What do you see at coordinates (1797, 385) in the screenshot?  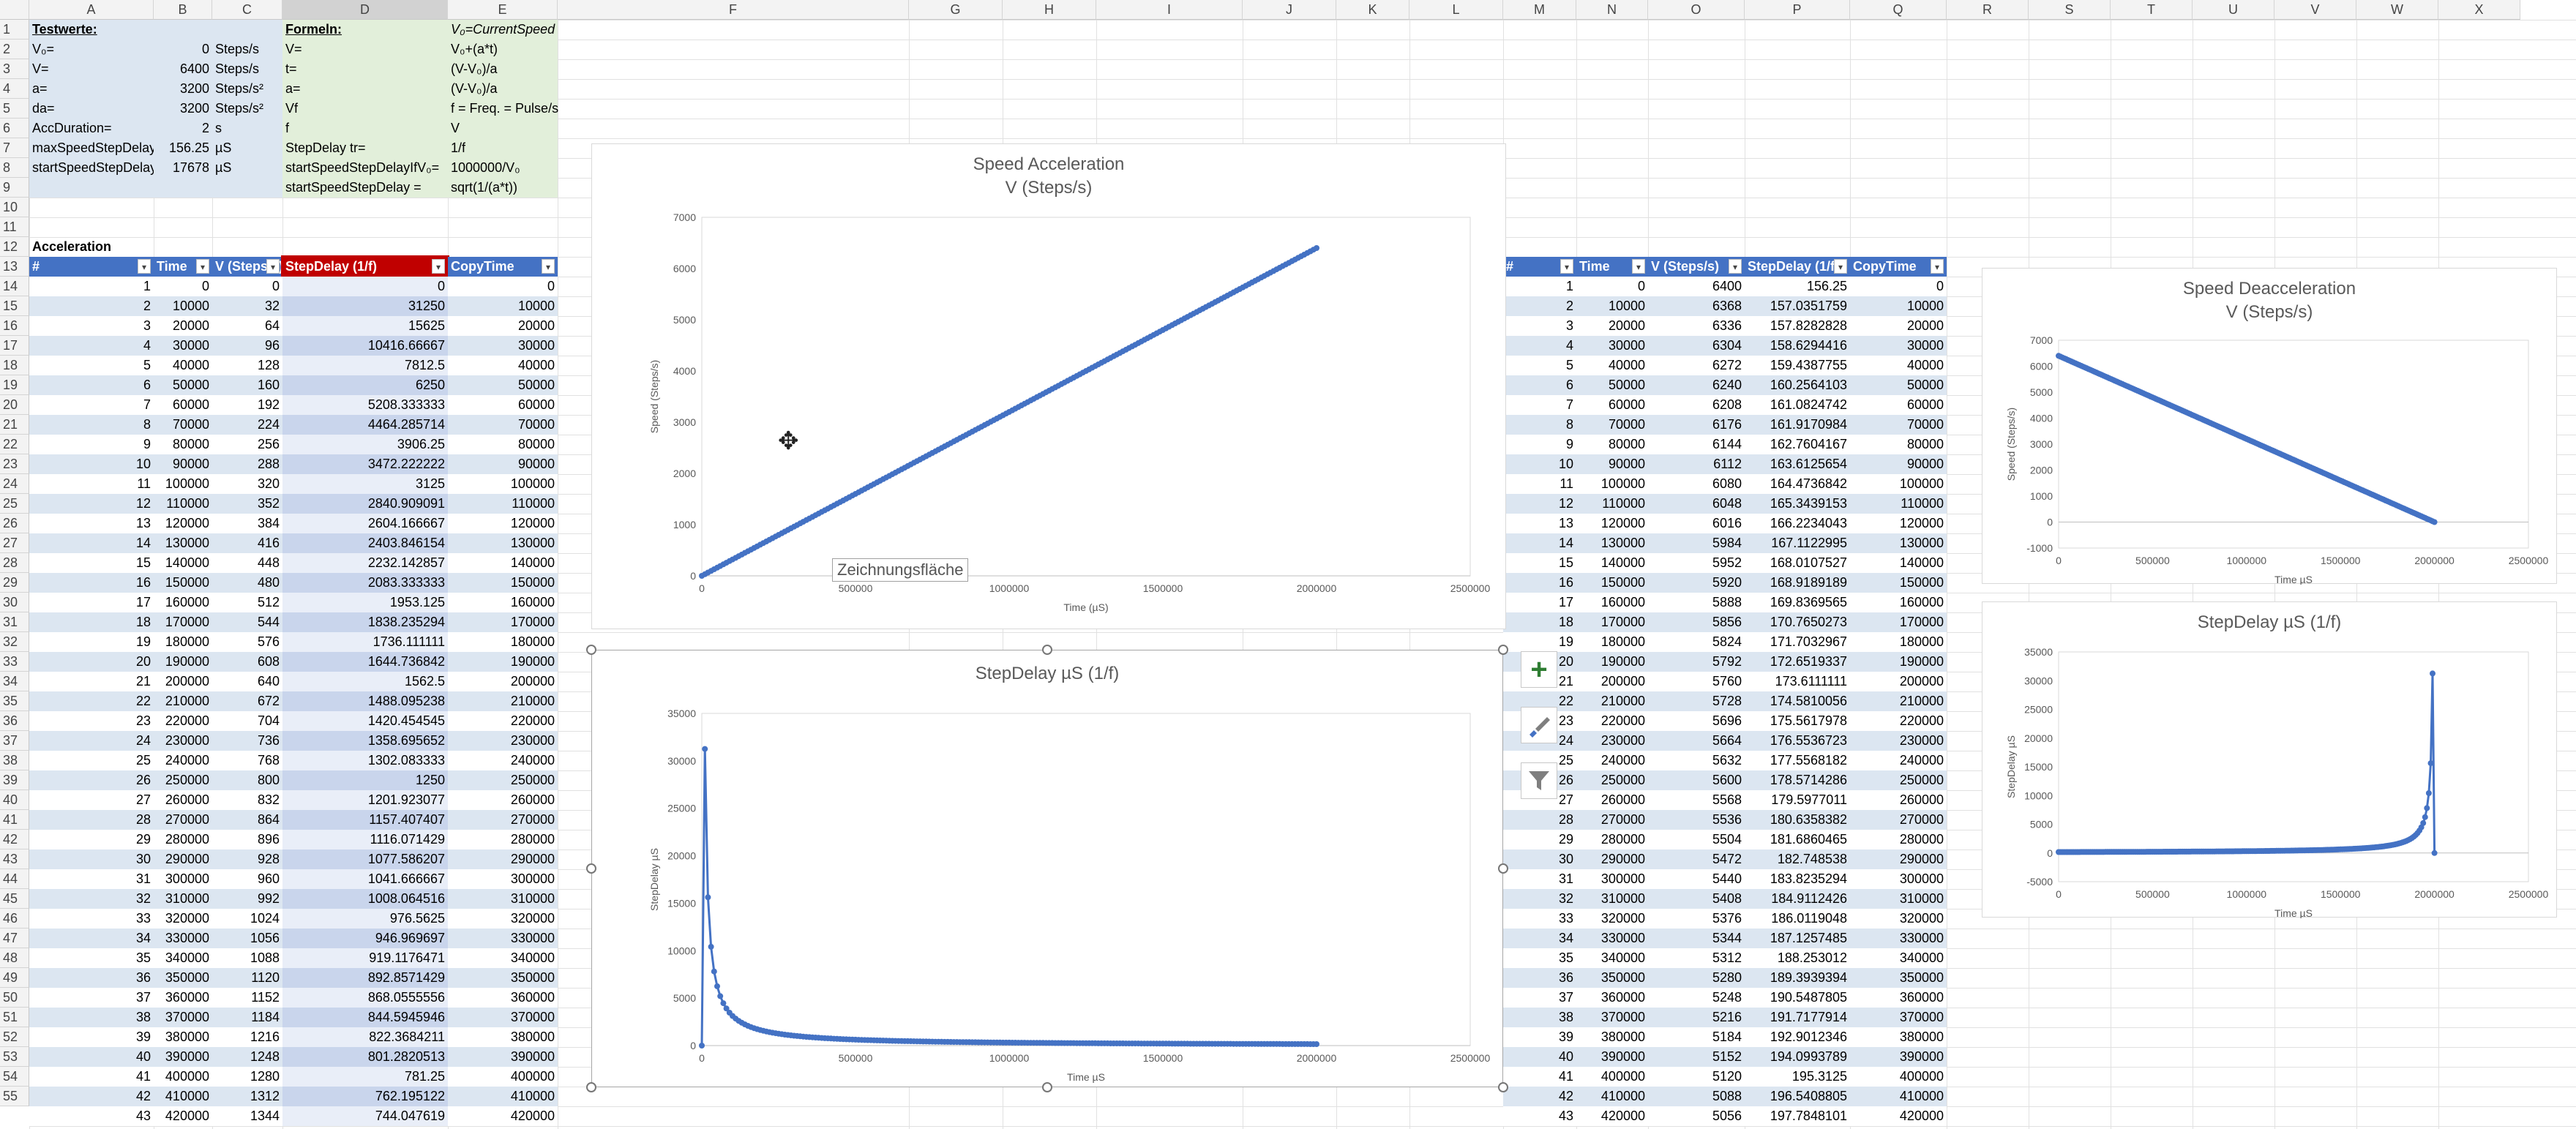 I see `dec-table-cell: 160.2564103` at bounding box center [1797, 385].